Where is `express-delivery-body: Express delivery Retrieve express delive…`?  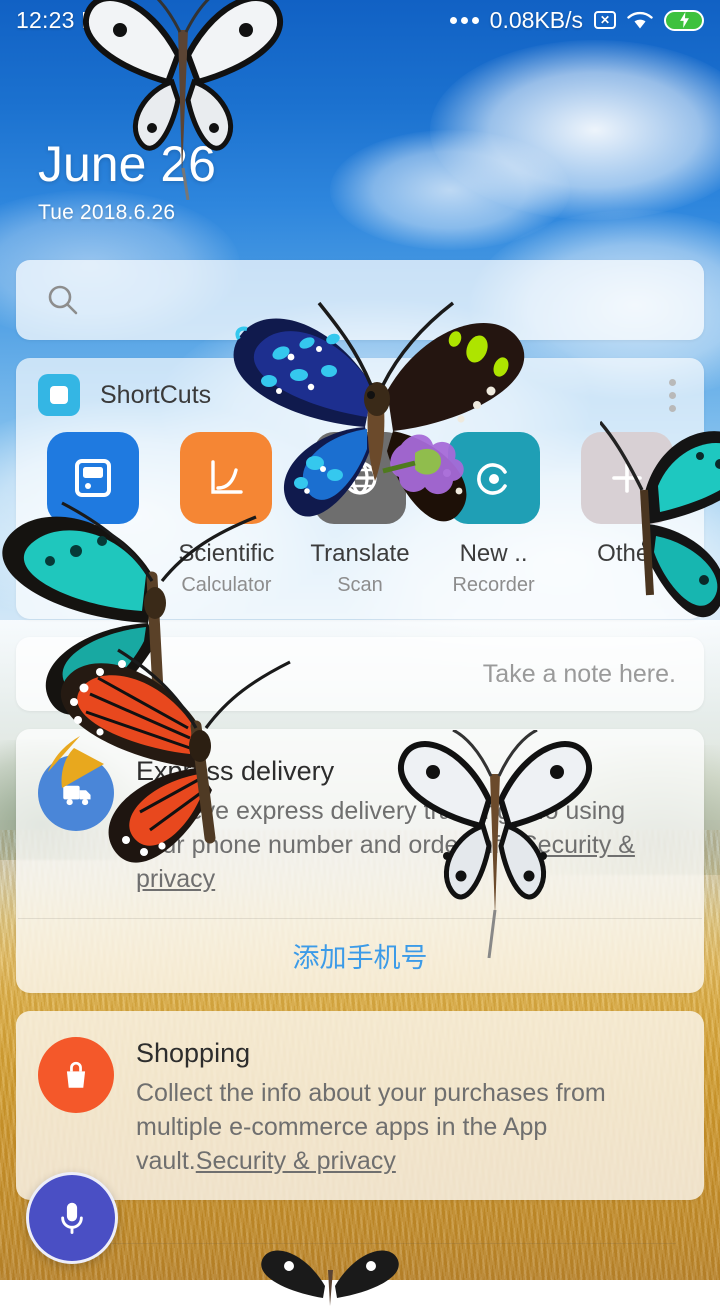
express-delivery-body: Express delivery Retrieve express delive… is located at coordinates (360, 823).